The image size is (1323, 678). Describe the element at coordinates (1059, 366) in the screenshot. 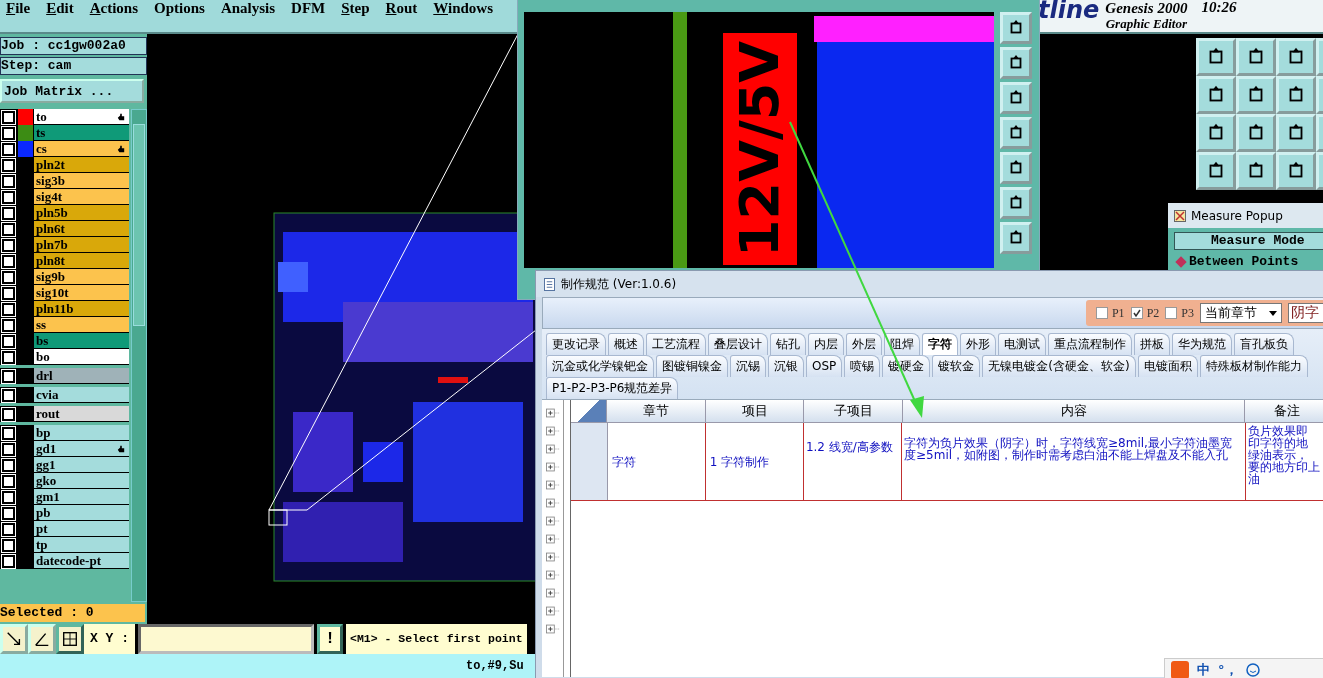

I see `tab: 无镍电镀金(含硬金、软金)` at that location.